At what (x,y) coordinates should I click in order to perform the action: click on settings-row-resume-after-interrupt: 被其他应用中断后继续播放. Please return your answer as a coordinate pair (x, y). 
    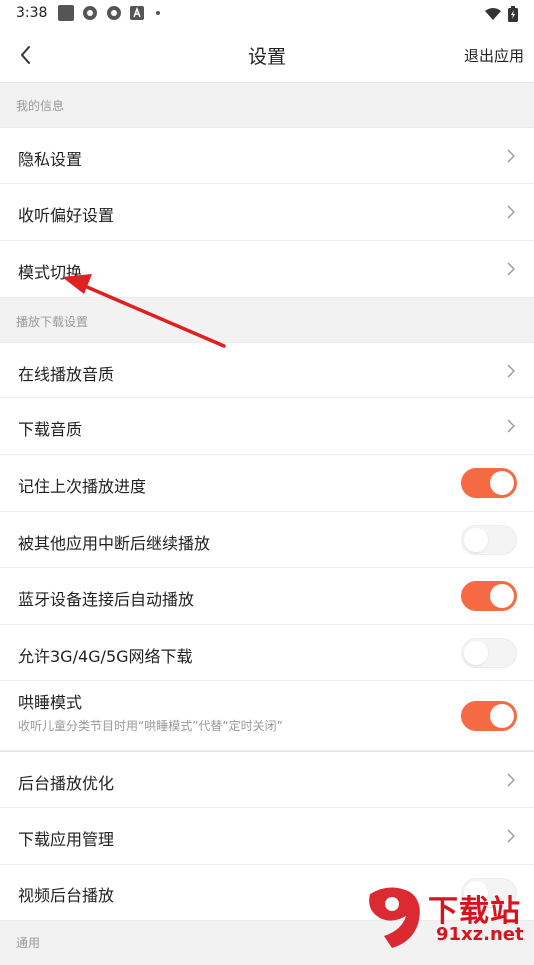
    Looking at the image, I should click on (267, 540).